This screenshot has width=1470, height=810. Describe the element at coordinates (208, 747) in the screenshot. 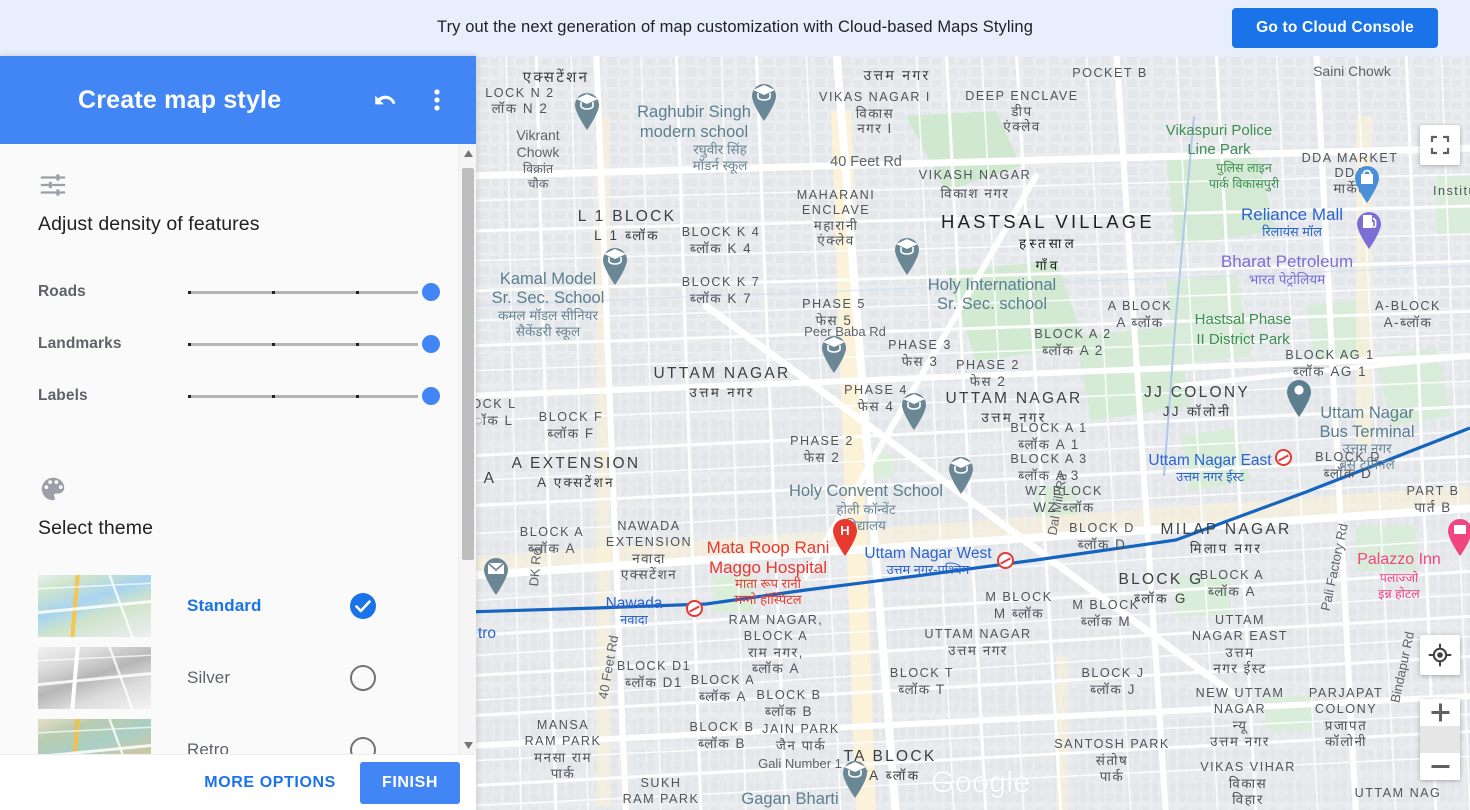

I see `theme-label: Retro` at that location.